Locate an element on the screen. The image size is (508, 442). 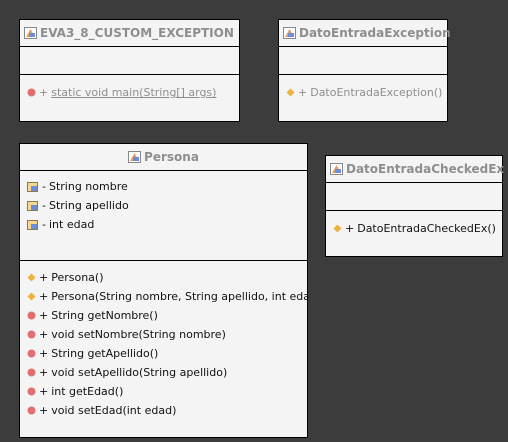
method-signature: String getNombre() is located at coordinates (104, 315).